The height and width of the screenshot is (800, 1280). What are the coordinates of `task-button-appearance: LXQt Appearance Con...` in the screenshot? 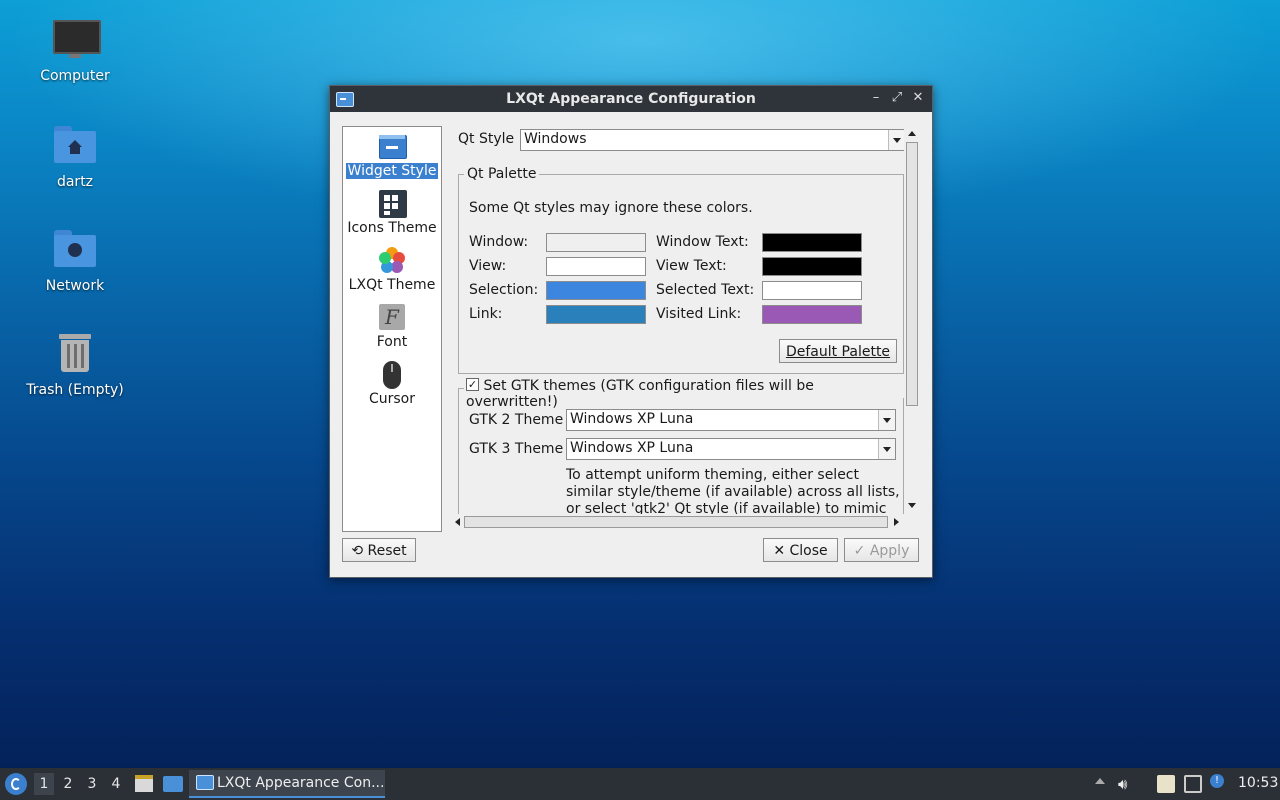 It's located at (287, 784).